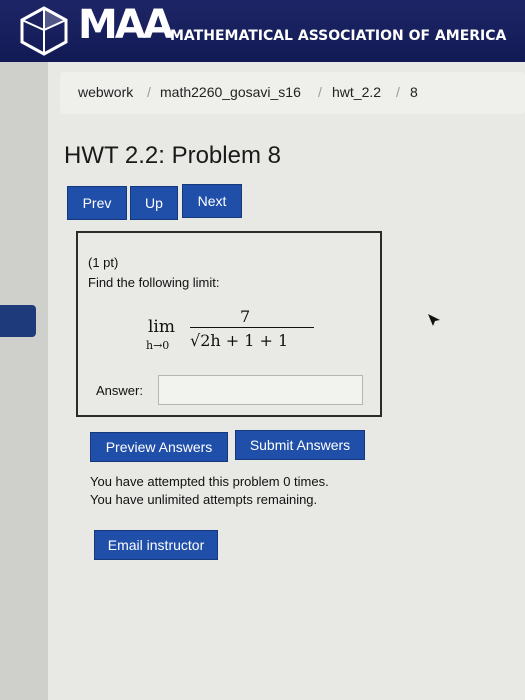  Describe the element at coordinates (156, 545) in the screenshot. I see `email-instructor-button: Email instructor` at that location.